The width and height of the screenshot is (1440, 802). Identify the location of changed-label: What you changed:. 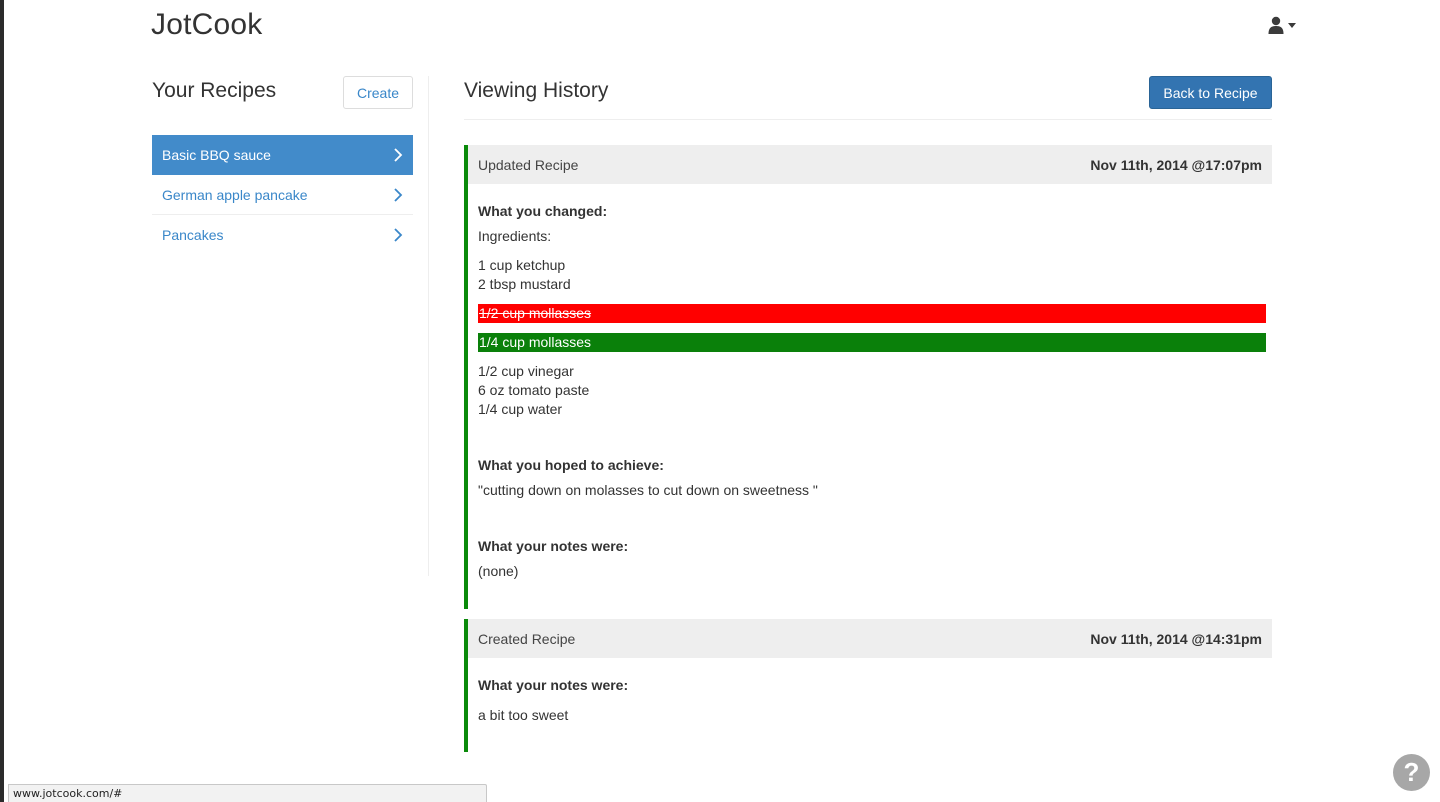
(543, 211).